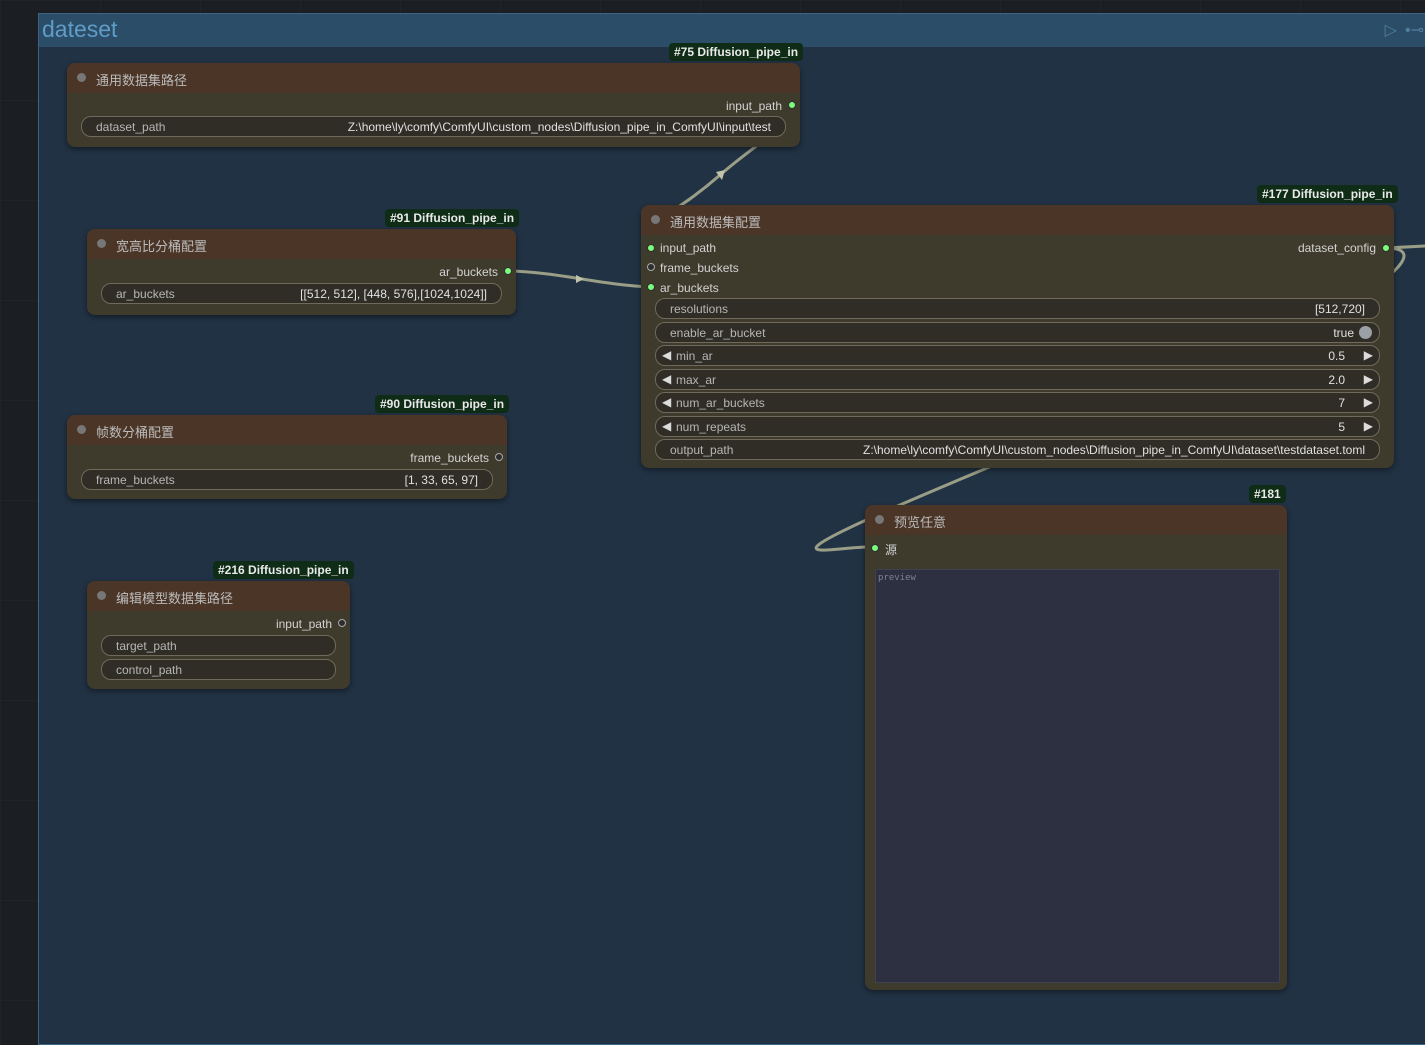 Image resolution: width=1425 pixels, height=1045 pixels. What do you see at coordinates (283, 570) in the screenshot?
I see `node-badge-216: #216 Diffusion_pipe_in` at bounding box center [283, 570].